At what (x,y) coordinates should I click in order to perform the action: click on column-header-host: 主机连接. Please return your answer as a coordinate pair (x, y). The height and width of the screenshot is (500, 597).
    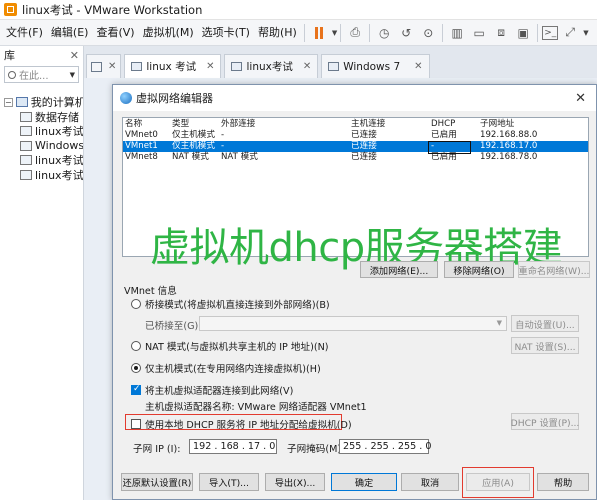
    Looking at the image, I should click on (391, 124).